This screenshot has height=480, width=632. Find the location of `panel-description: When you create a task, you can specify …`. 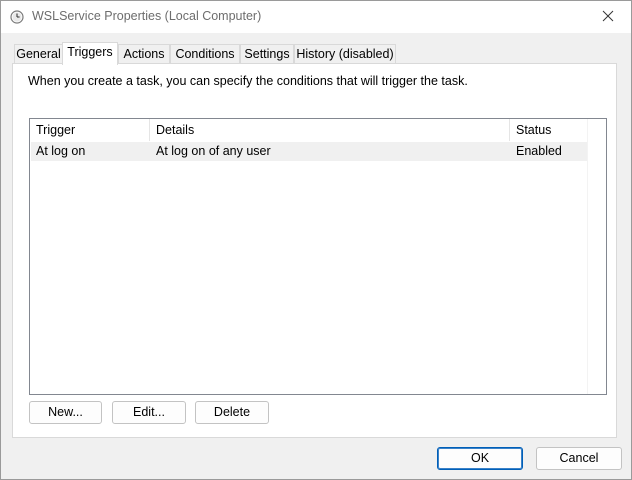

panel-description: When you create a task, you can specify … is located at coordinates (248, 81).